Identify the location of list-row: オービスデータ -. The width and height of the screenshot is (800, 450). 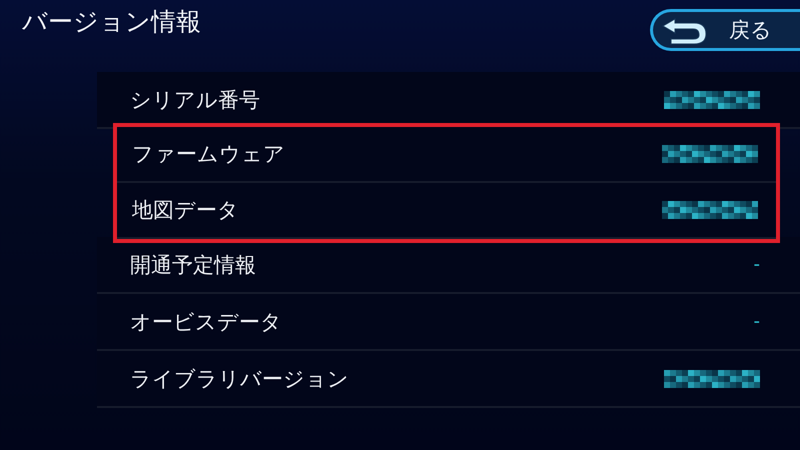
(448, 322).